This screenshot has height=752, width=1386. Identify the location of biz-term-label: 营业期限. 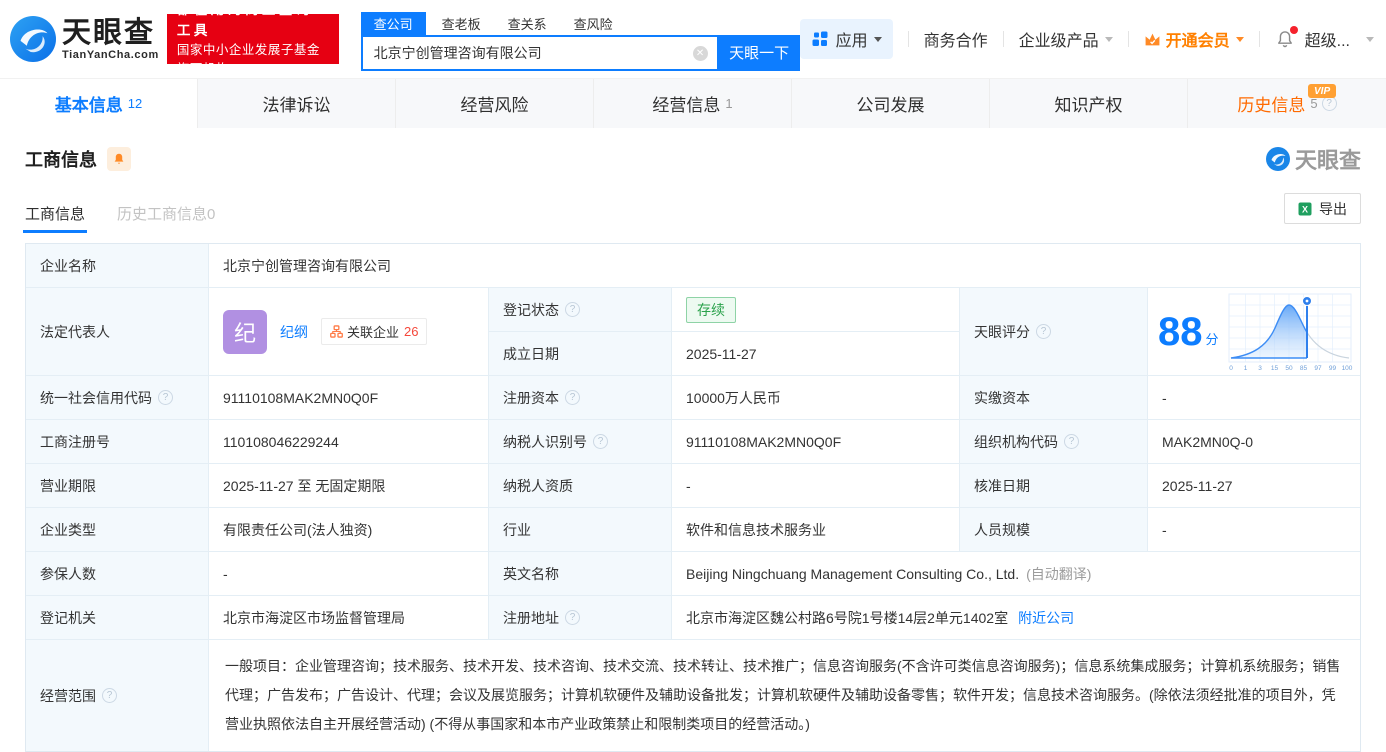
(117, 485).